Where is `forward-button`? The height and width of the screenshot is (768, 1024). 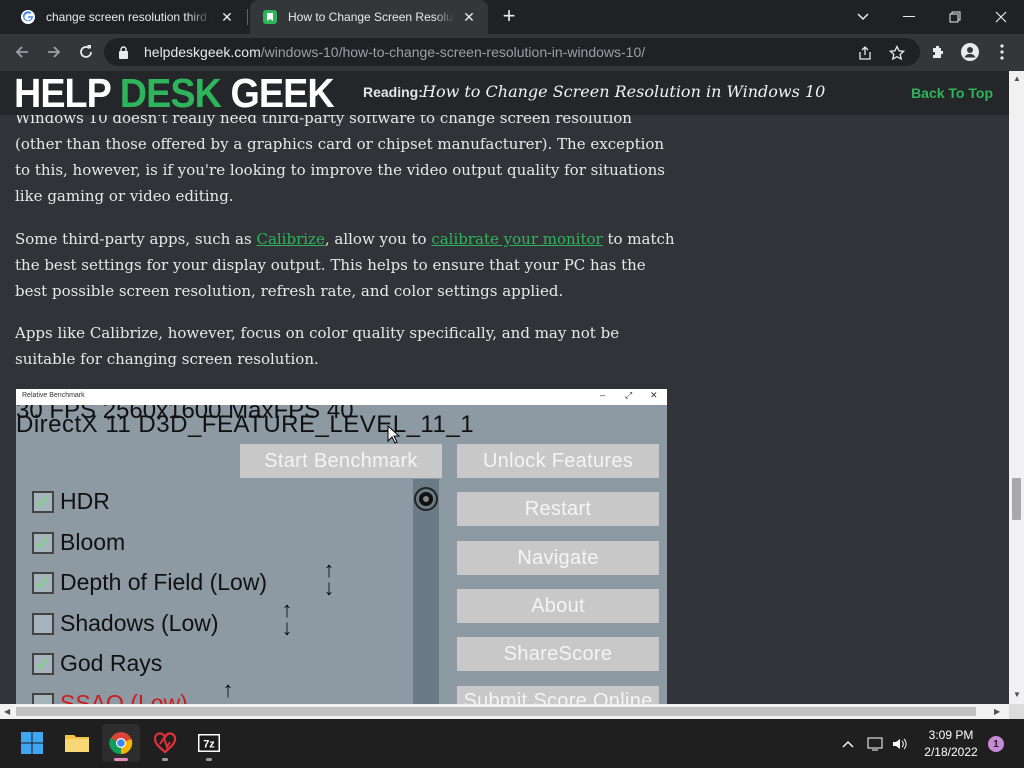 forward-button is located at coordinates (54, 52).